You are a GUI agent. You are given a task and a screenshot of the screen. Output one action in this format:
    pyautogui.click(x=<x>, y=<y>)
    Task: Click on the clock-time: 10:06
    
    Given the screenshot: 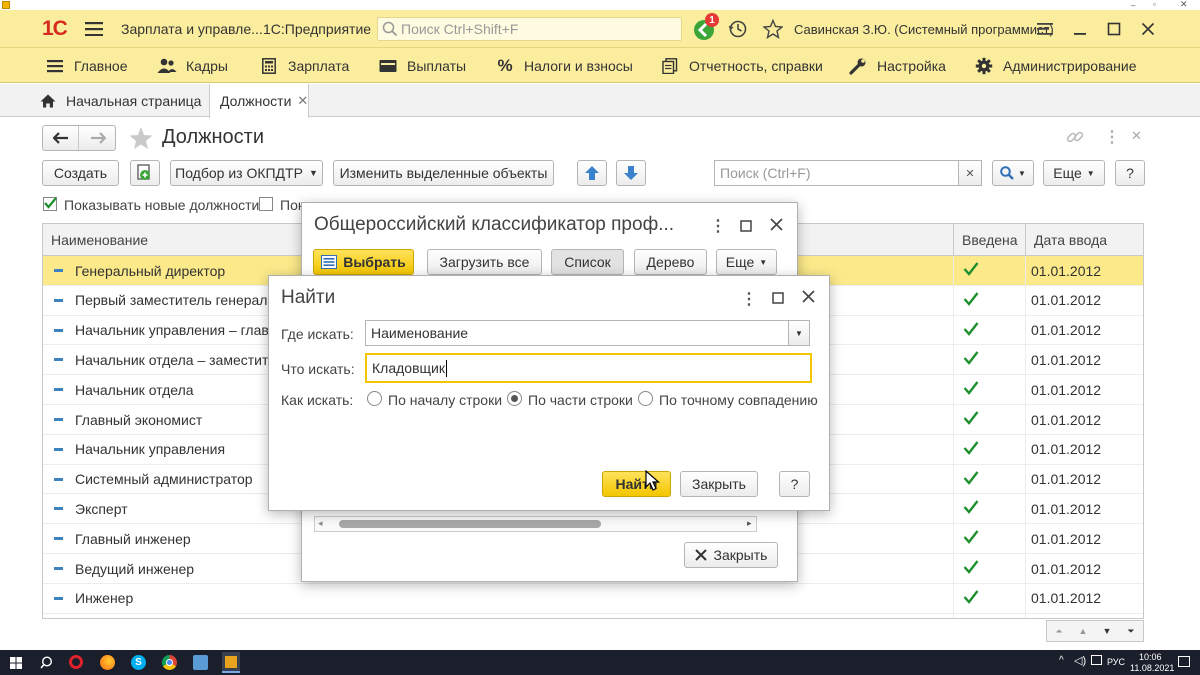 What is the action you would take?
    pyautogui.click(x=1150, y=657)
    